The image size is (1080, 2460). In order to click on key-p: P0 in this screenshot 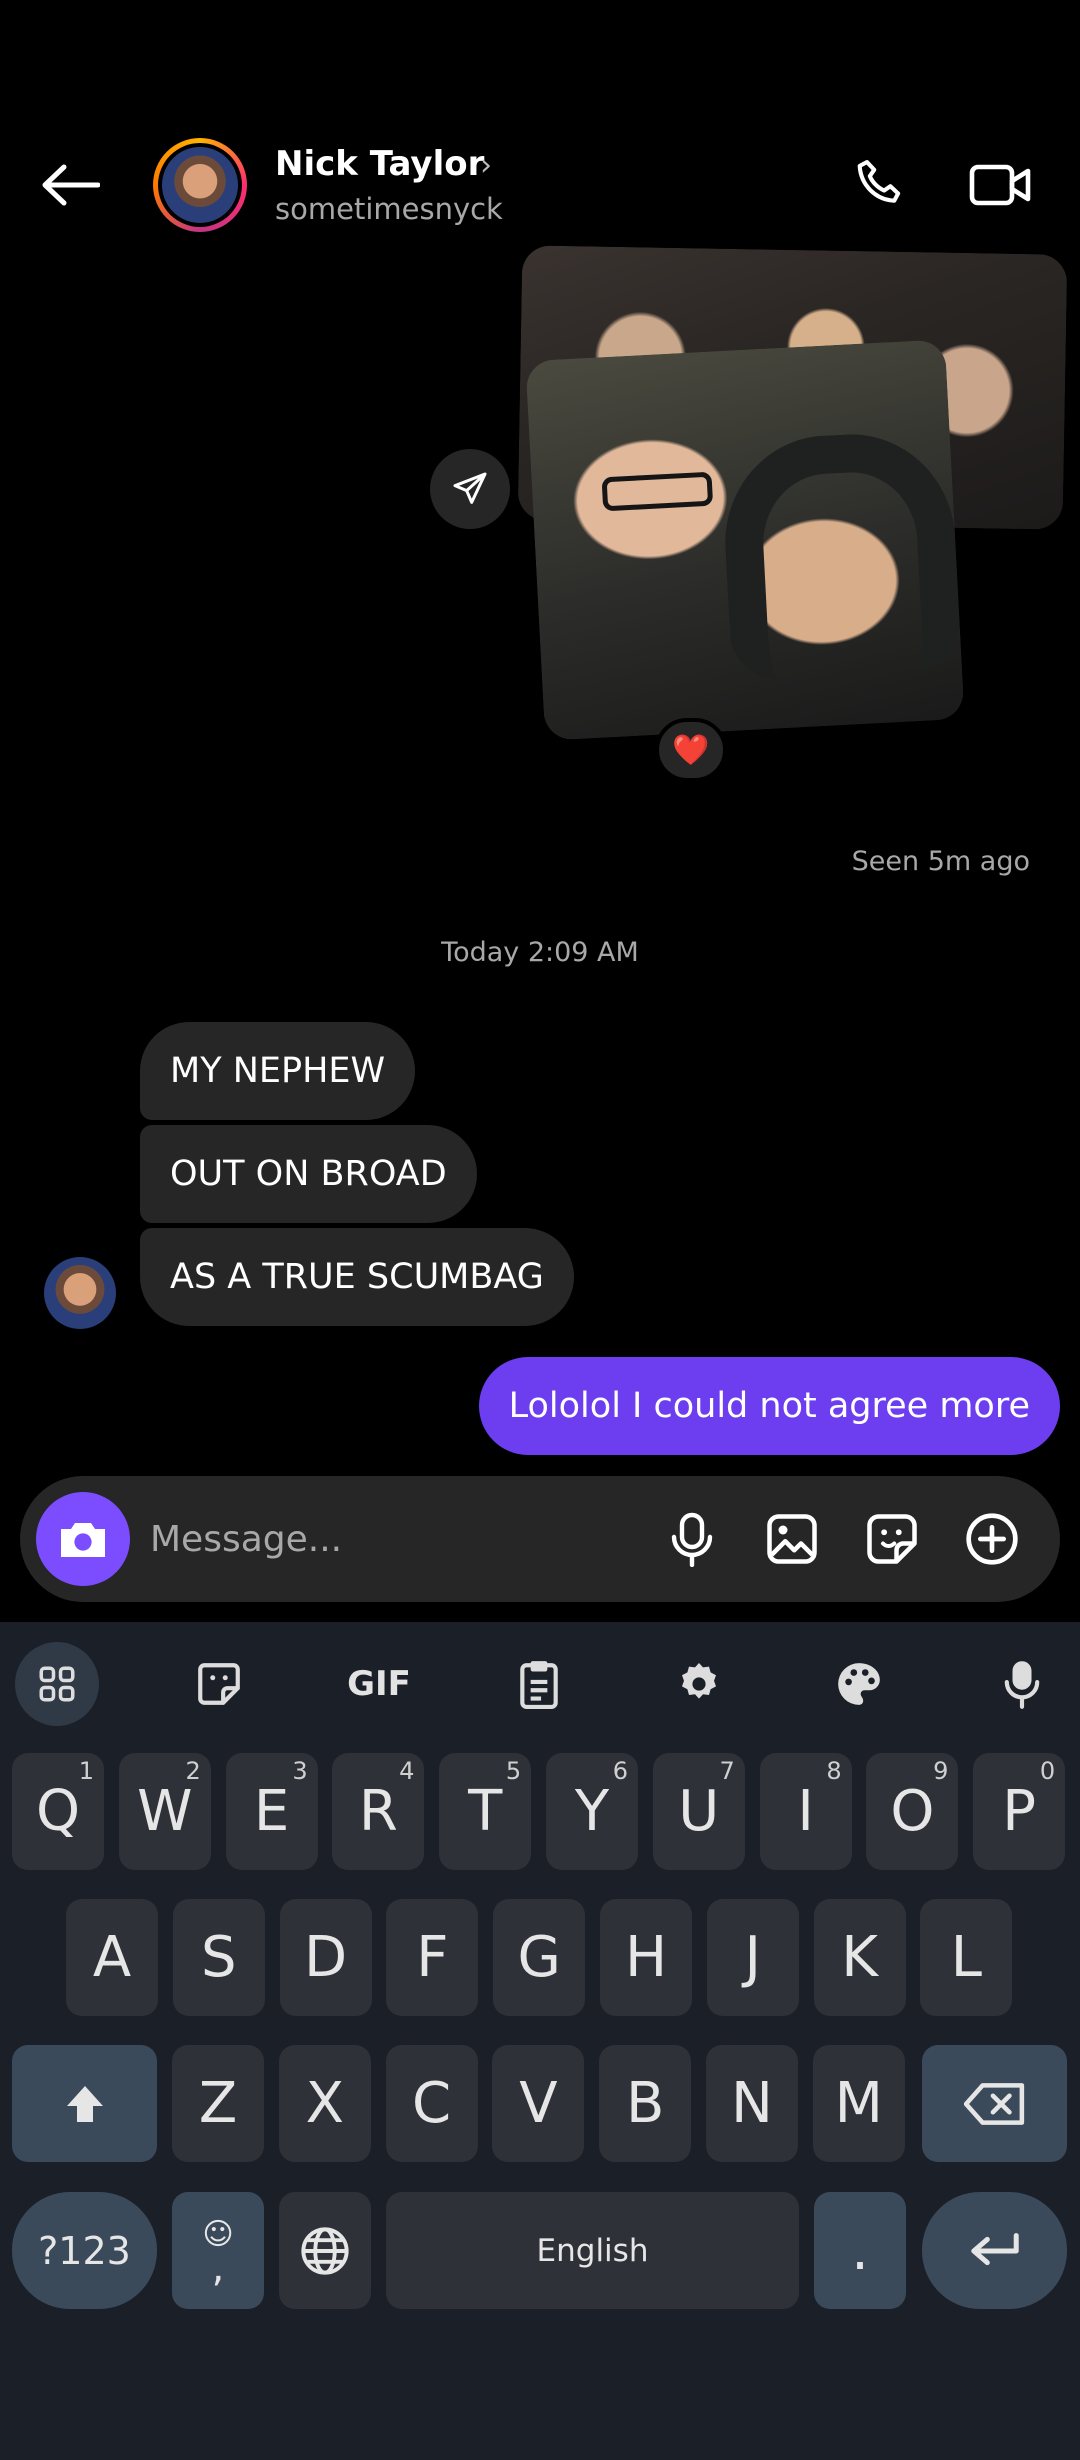, I will do `click(1019, 1811)`.